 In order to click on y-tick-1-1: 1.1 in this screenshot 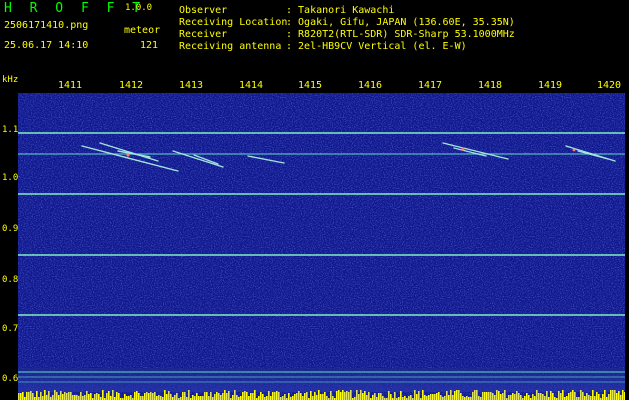, I will do `click(10, 130)`.